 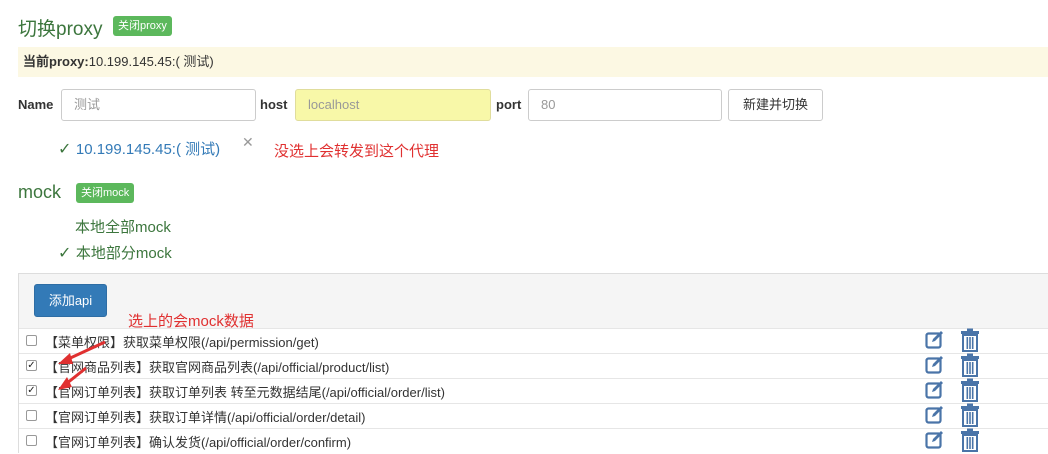 What do you see at coordinates (56, 61) in the screenshot?
I see `current-proxy-label: 当前proxy:` at bounding box center [56, 61].